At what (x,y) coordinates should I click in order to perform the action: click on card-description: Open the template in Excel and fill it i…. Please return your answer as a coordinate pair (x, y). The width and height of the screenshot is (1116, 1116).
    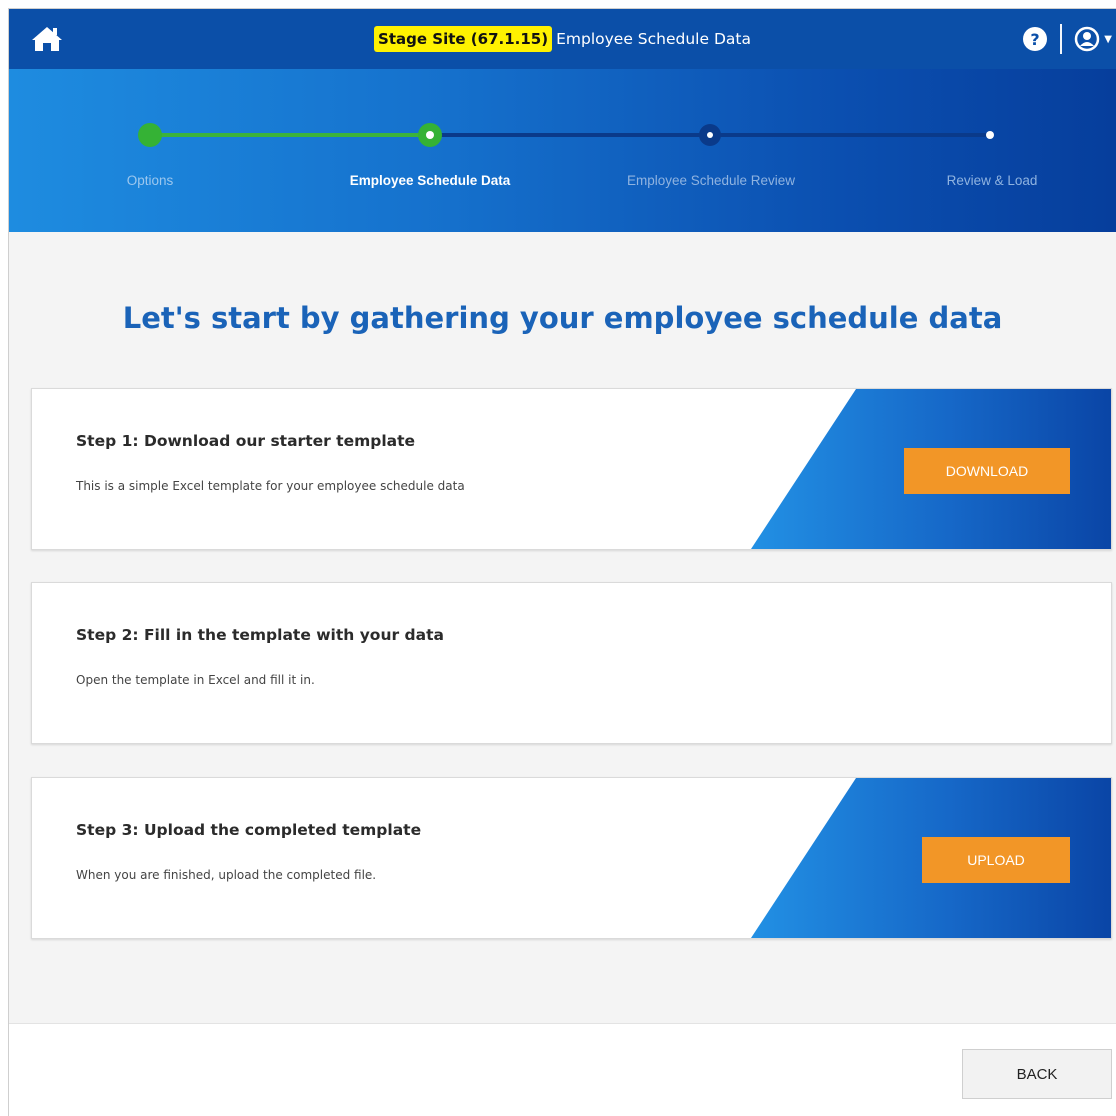
    Looking at the image, I should click on (195, 680).